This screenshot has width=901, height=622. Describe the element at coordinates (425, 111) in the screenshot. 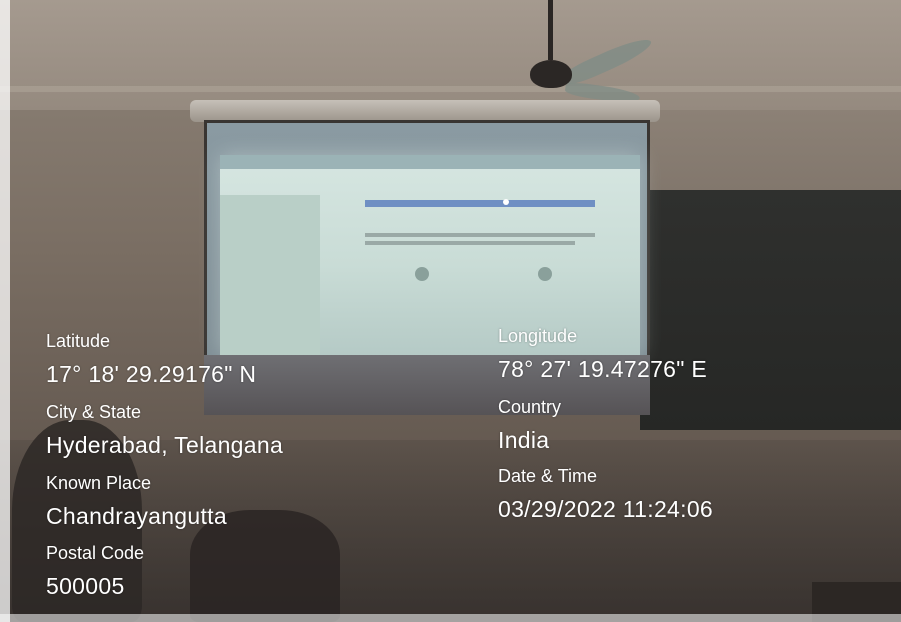

I see `projector-screen-roller` at that location.